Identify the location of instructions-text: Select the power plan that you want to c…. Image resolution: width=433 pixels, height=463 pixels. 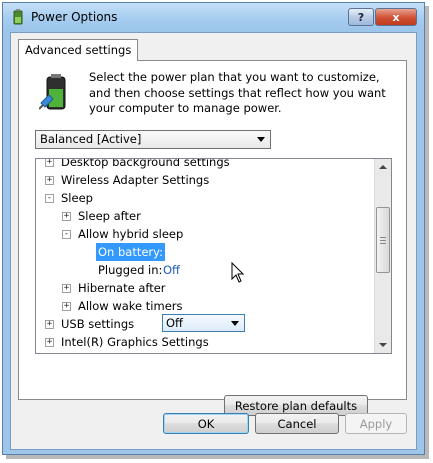
(237, 92).